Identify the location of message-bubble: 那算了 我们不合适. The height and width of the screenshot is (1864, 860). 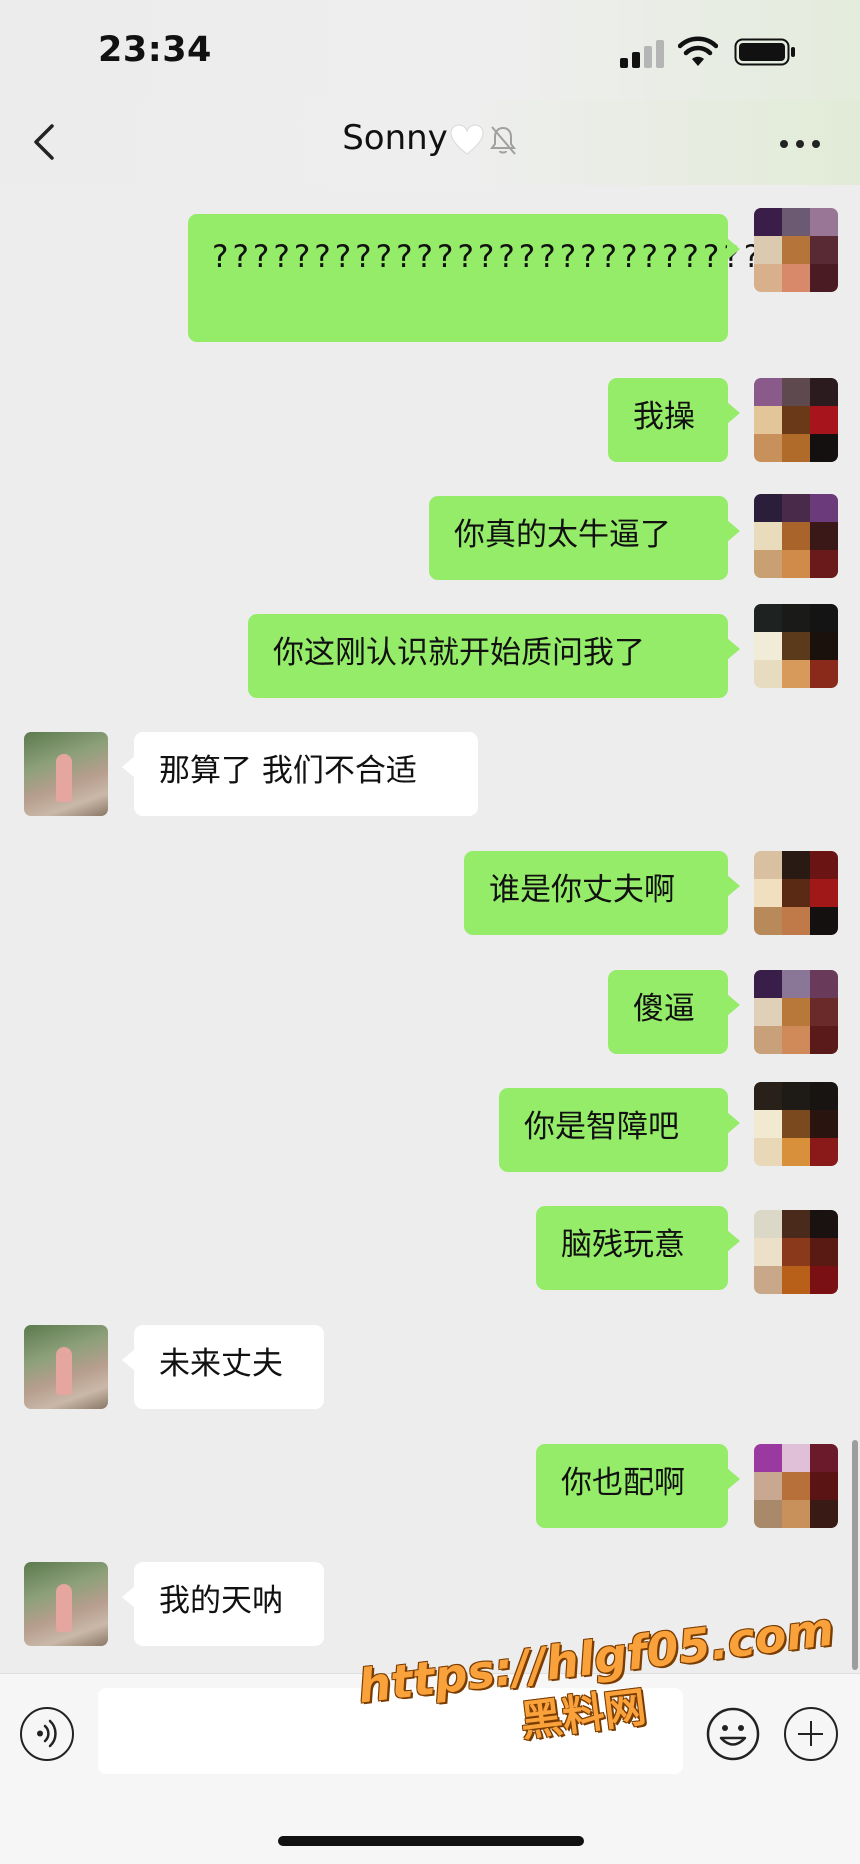
(300, 774).